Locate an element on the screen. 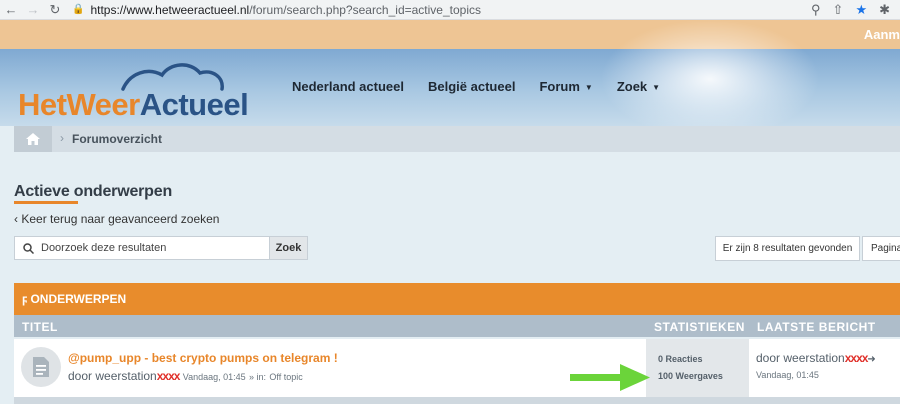 Image resolution: width=900 pixels, height=404 pixels. search-icon is located at coordinates (28, 248).